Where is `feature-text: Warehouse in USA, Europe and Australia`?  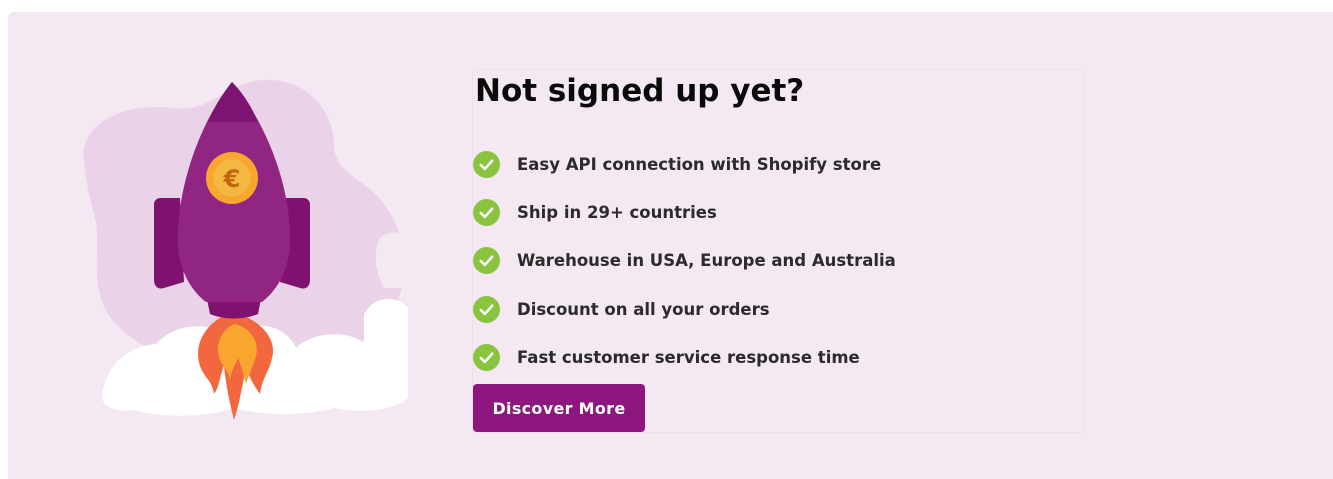
feature-text: Warehouse in USA, Europe and Australia is located at coordinates (706, 261).